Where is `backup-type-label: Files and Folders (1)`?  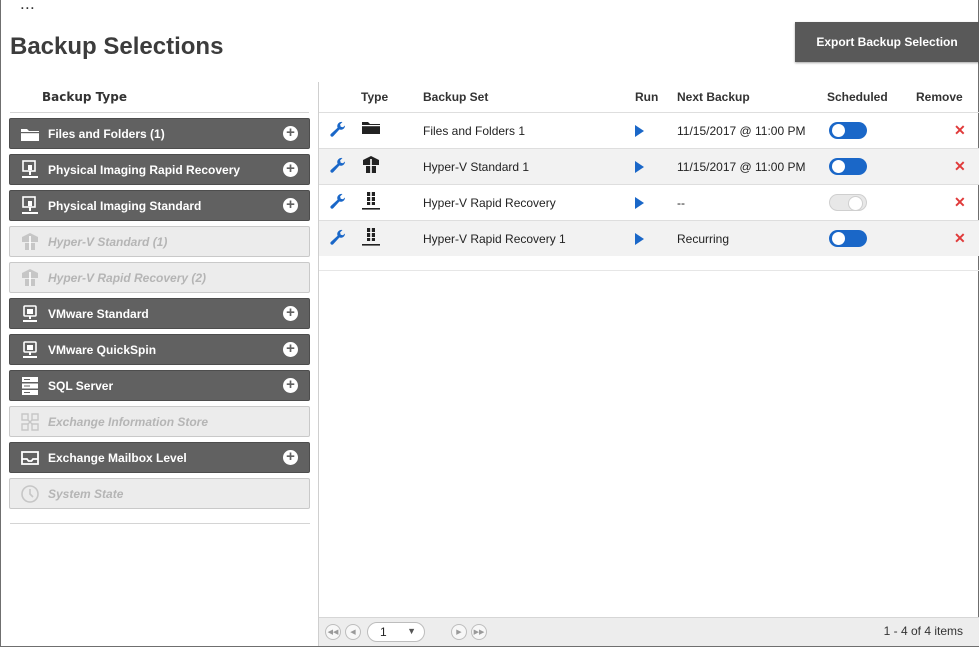
backup-type-label: Files and Folders (1) is located at coordinates (106, 133).